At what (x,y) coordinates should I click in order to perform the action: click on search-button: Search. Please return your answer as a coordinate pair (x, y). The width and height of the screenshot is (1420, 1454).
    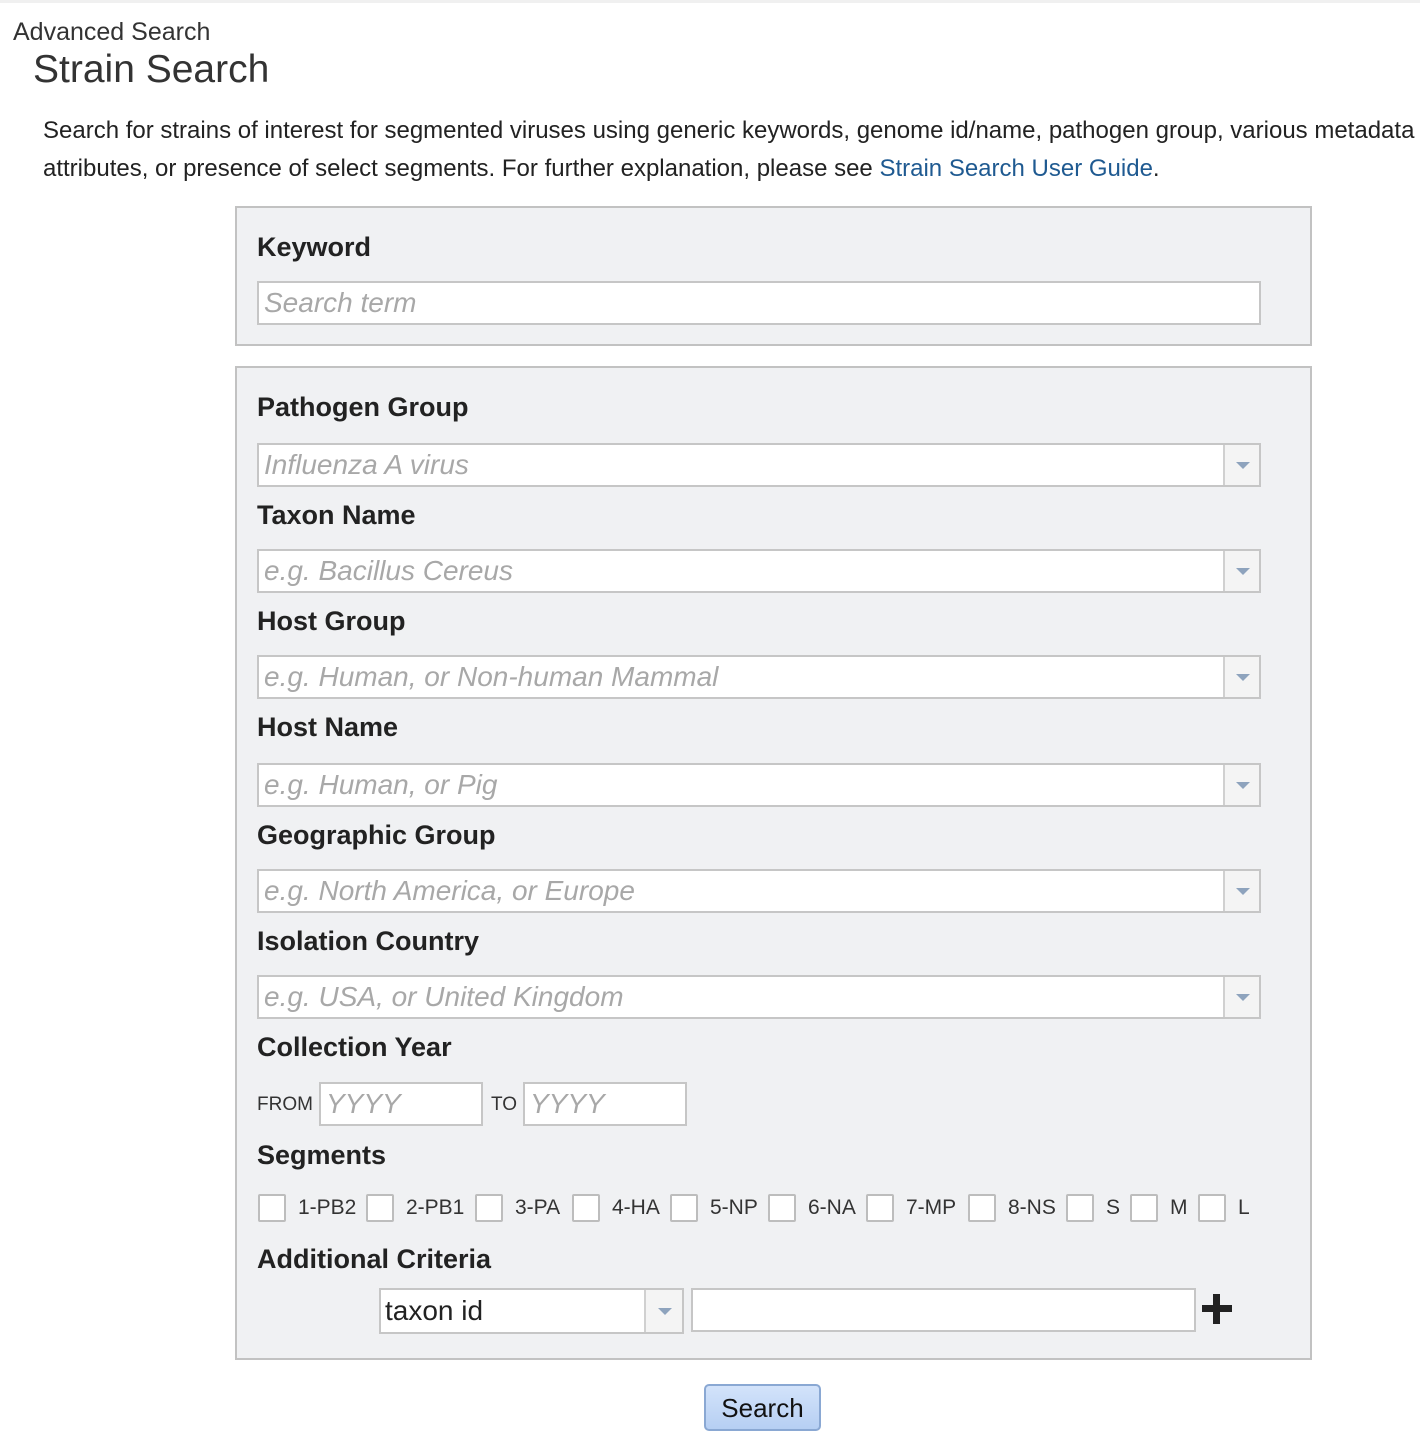
    Looking at the image, I should click on (762, 1407).